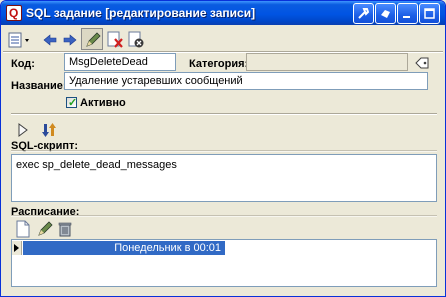 The height and width of the screenshot is (297, 446). I want to click on toolbar, so click(223, 39).